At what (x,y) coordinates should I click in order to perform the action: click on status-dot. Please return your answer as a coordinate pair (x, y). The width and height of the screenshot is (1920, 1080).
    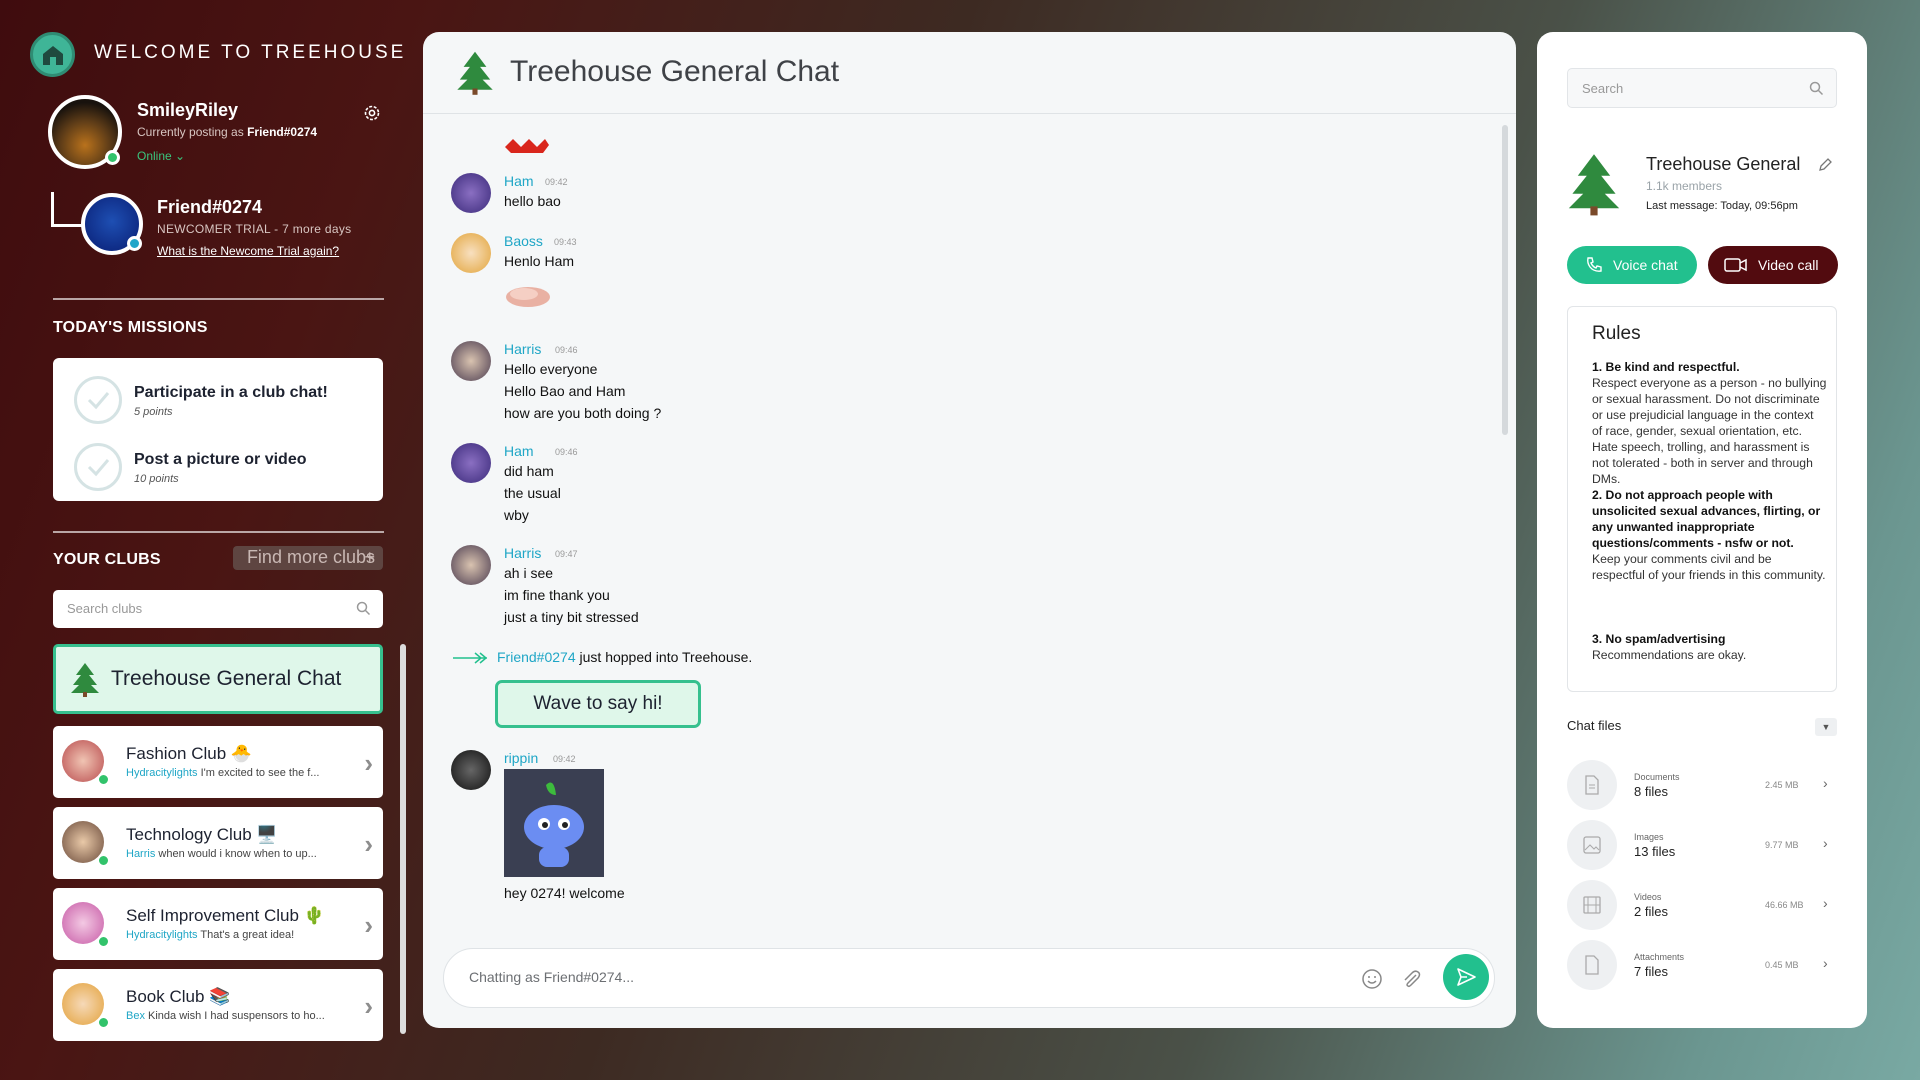
    Looking at the image, I should click on (134, 243).